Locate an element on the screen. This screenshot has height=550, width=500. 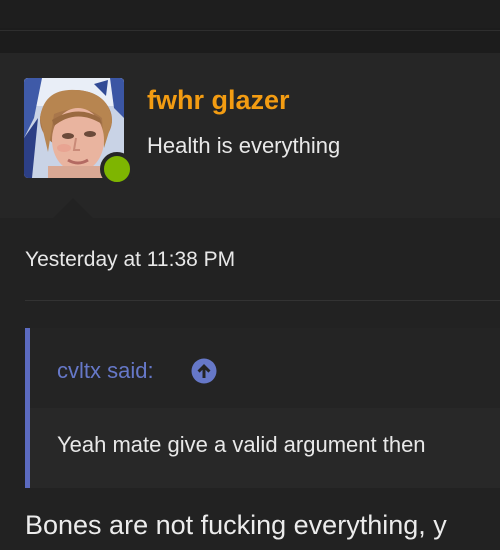
author-pointer-arrow is located at coordinates (73, 208).